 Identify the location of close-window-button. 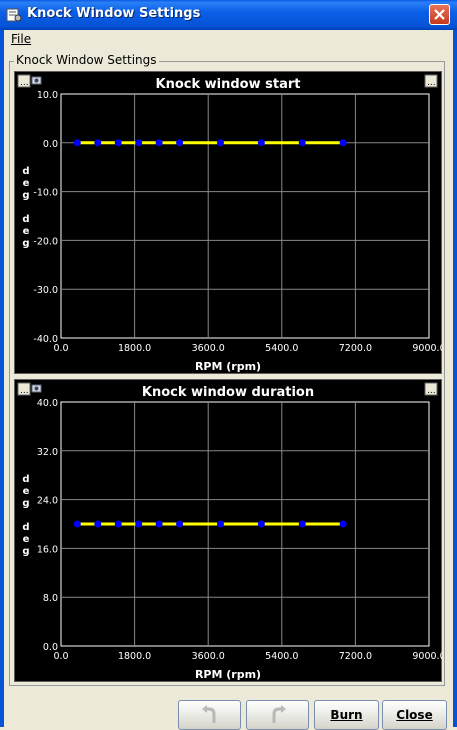
(439, 14).